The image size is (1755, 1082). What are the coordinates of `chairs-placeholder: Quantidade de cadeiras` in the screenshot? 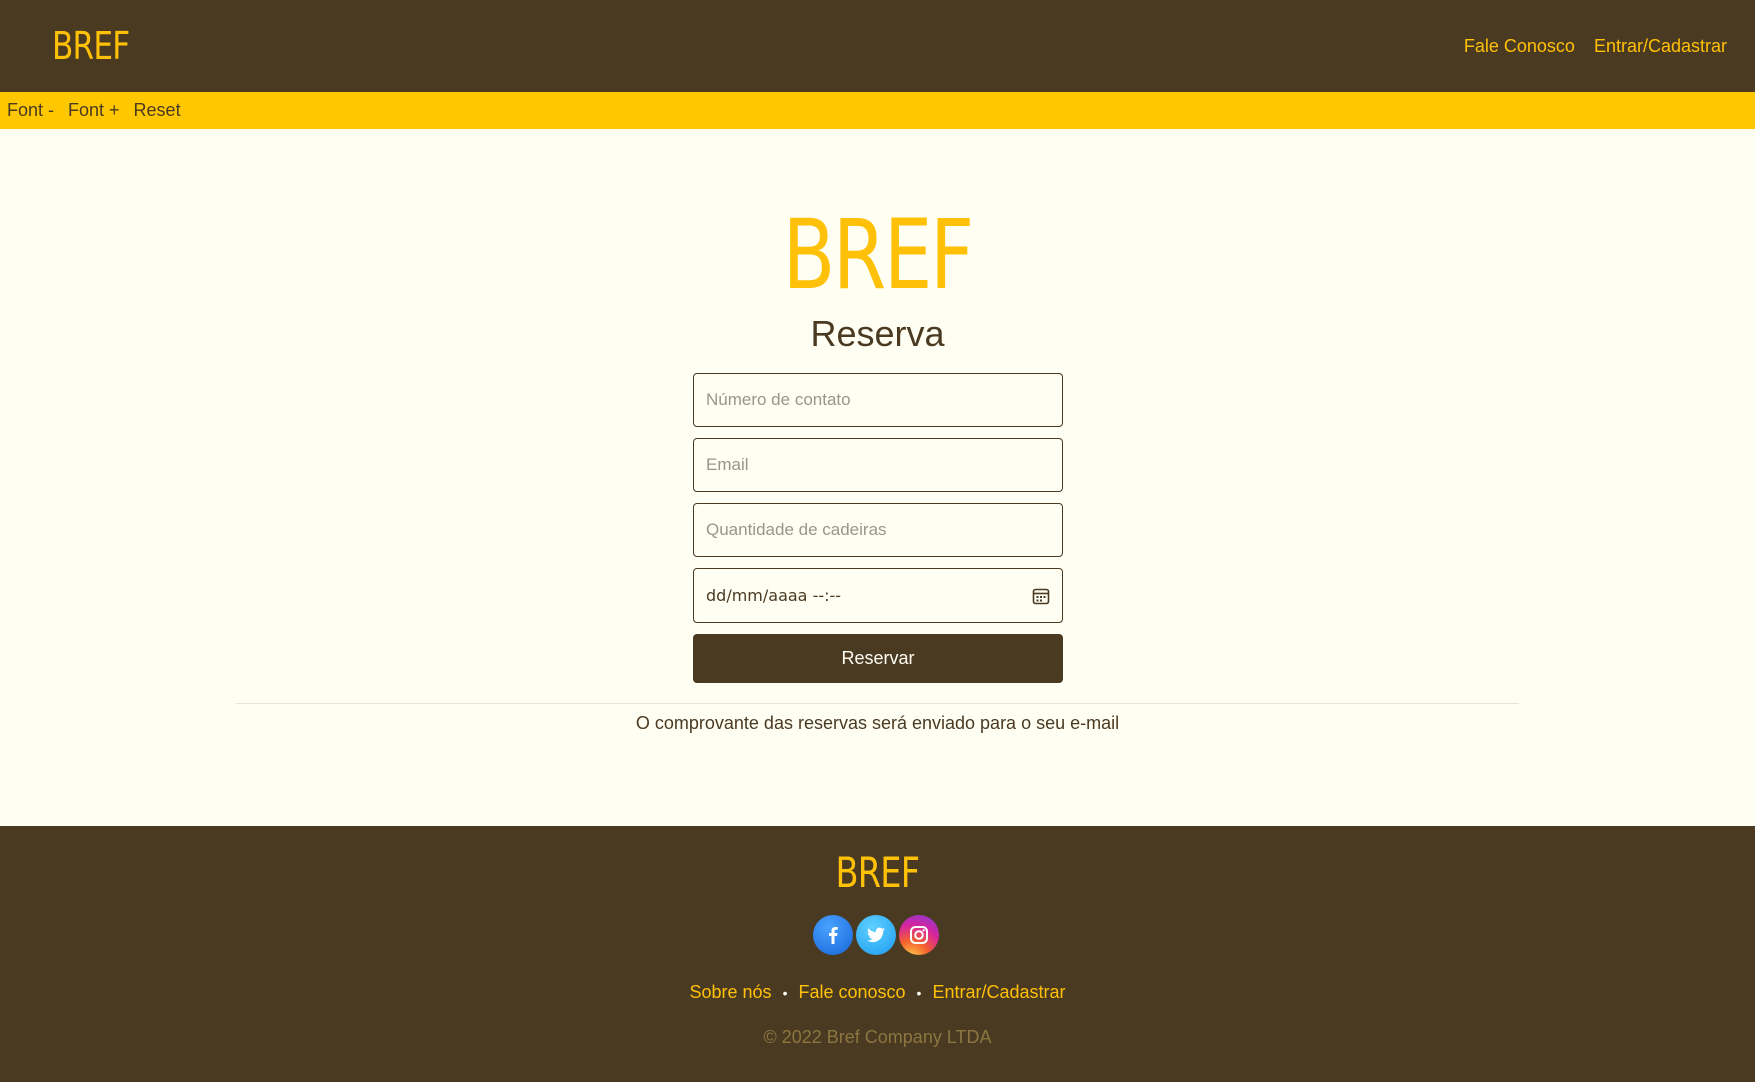 It's located at (796, 529).